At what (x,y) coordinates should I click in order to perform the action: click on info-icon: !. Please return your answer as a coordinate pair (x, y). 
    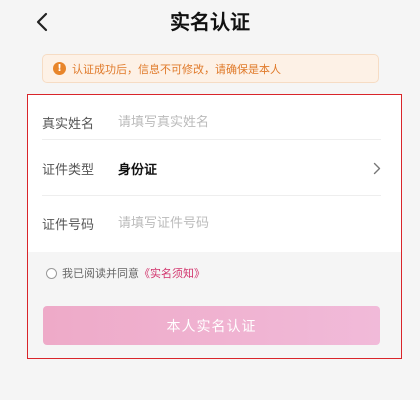
    Looking at the image, I should click on (59, 68).